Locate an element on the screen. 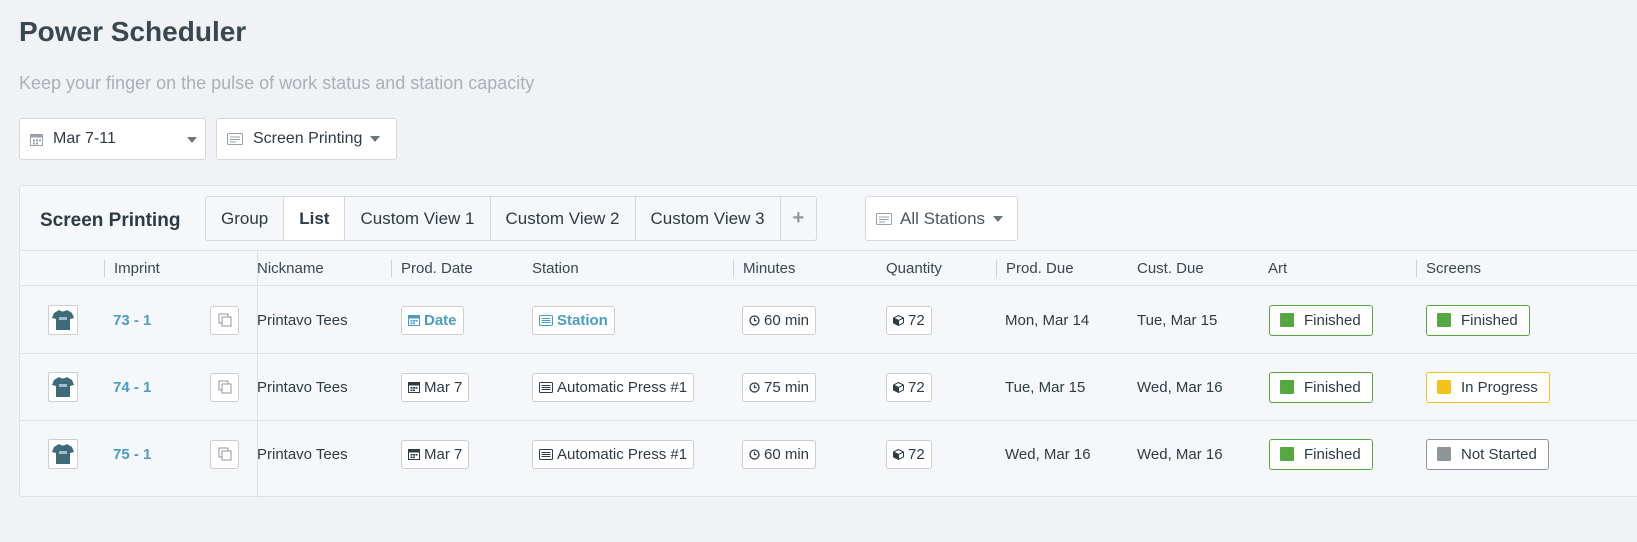  imprint-link: 75 - 1 is located at coordinates (132, 454).